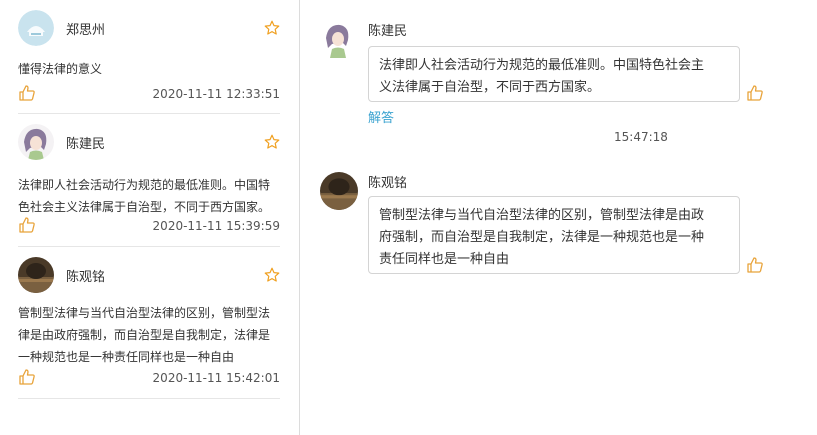 This screenshot has width=817, height=435. Describe the element at coordinates (86, 277) in the screenshot. I see `commenter-name: 陈观铭` at that location.